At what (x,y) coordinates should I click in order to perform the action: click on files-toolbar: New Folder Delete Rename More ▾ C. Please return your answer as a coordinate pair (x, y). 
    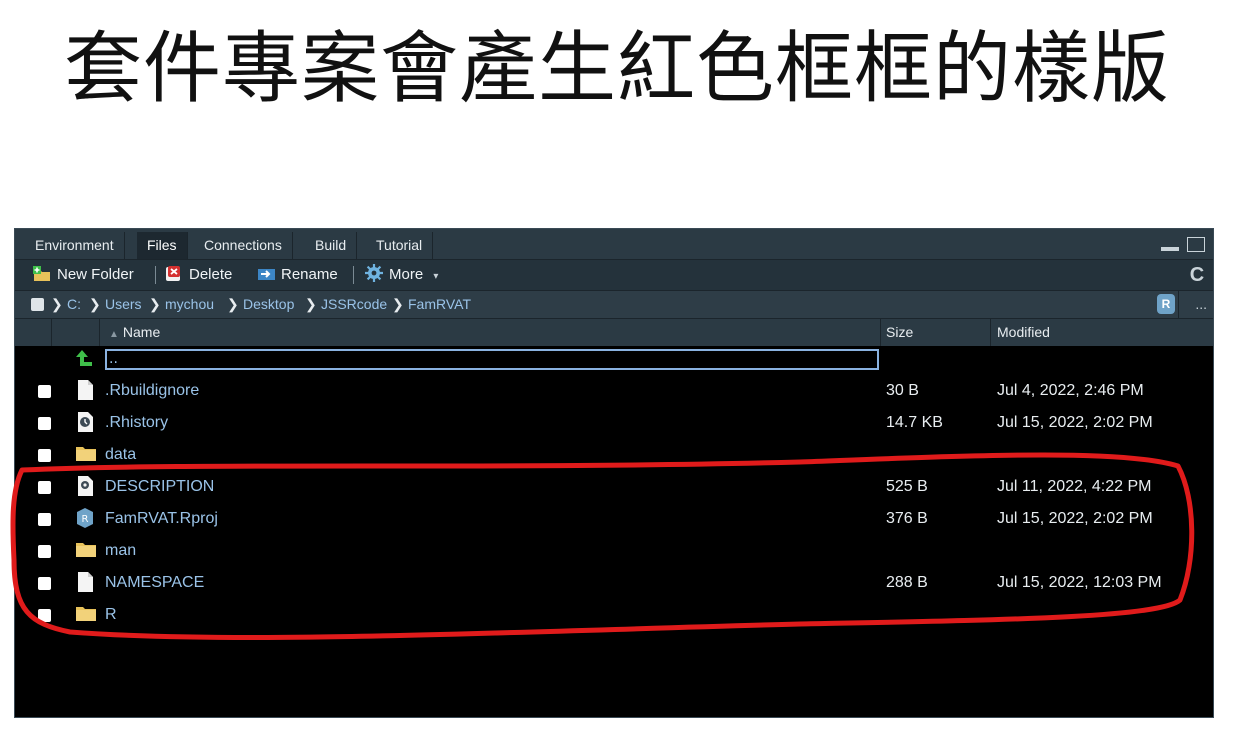
    Looking at the image, I should click on (614, 275).